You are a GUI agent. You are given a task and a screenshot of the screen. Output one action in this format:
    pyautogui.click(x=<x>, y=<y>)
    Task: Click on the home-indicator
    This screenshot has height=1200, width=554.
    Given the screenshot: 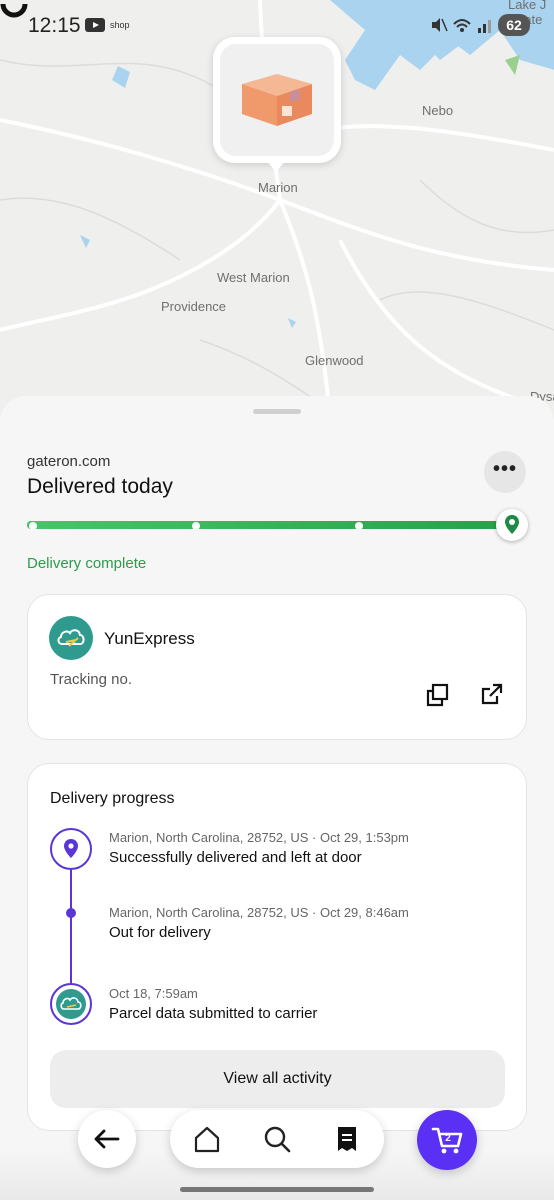 What is the action you would take?
    pyautogui.click(x=277, y=1189)
    